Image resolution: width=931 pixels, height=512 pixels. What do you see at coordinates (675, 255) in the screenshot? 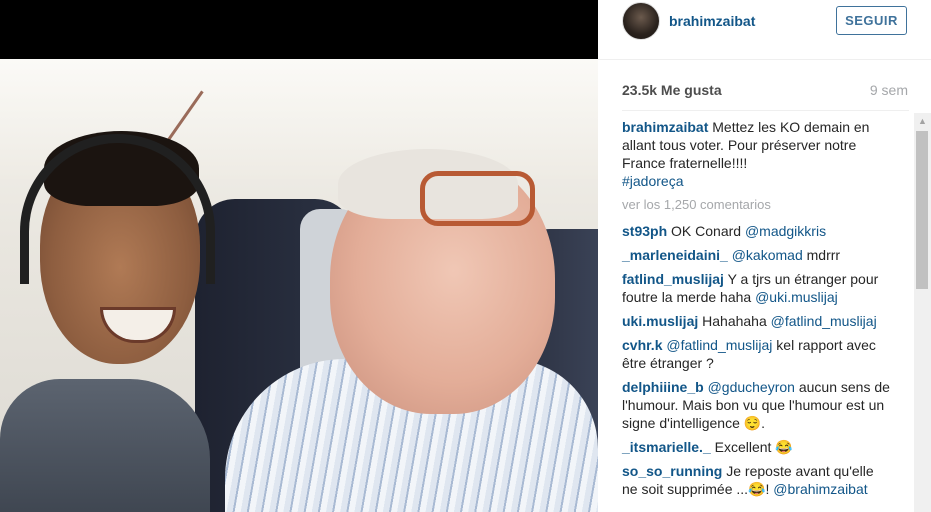
I see `comment-username: _marleneidaini_` at bounding box center [675, 255].